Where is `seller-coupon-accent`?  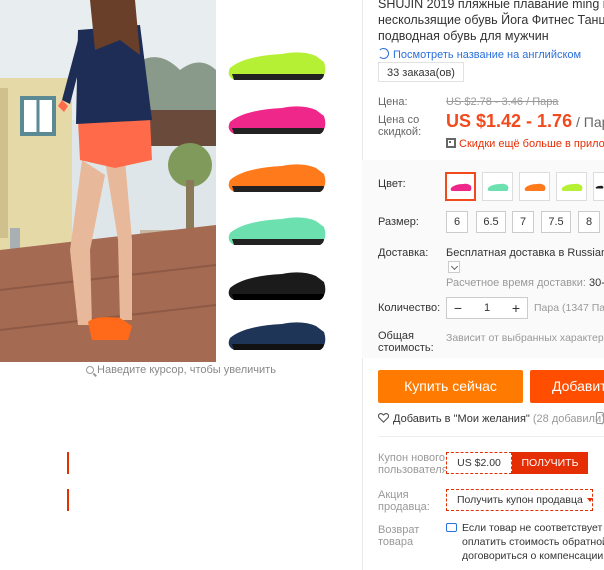
seller-coupon-accent is located at coordinates (68, 500).